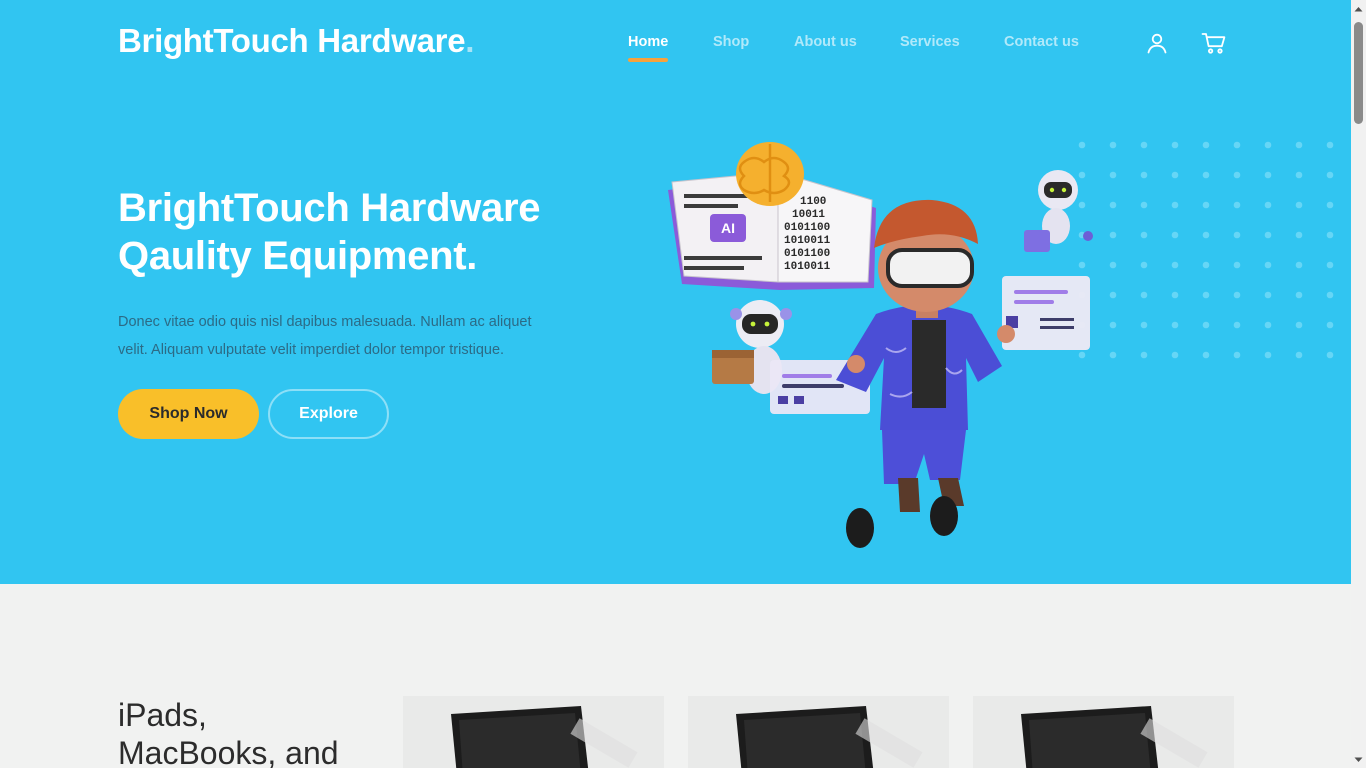 The width and height of the screenshot is (1366, 768). What do you see at coordinates (328, 414) in the screenshot?
I see `explore-button: Explore` at bounding box center [328, 414].